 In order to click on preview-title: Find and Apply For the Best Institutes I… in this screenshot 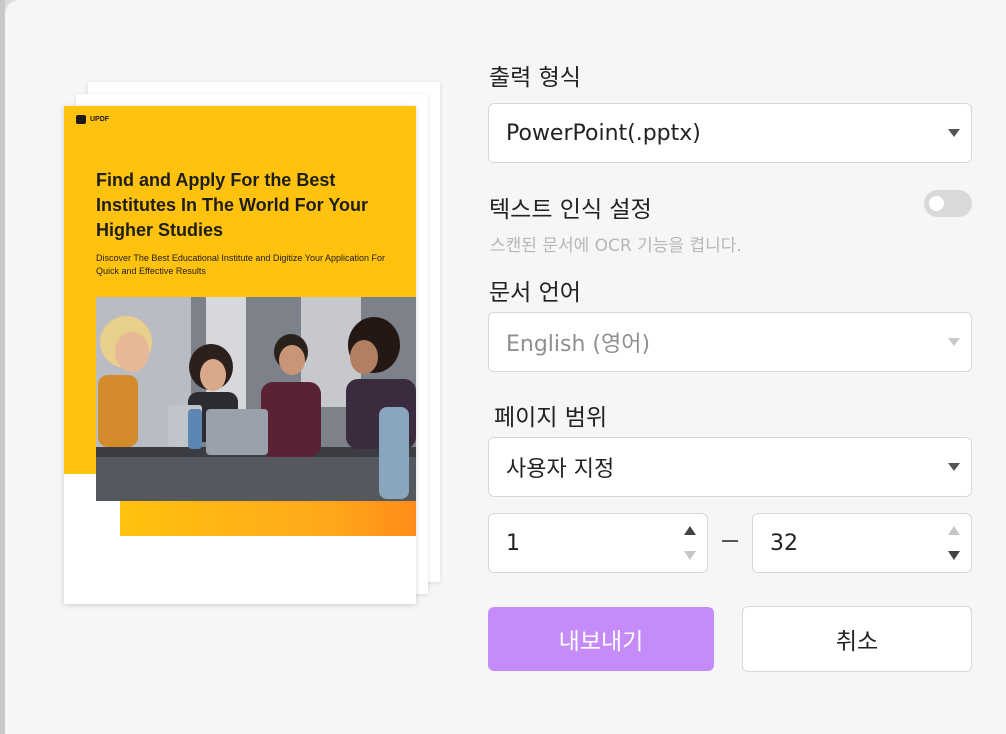, I will do `click(232, 205)`.